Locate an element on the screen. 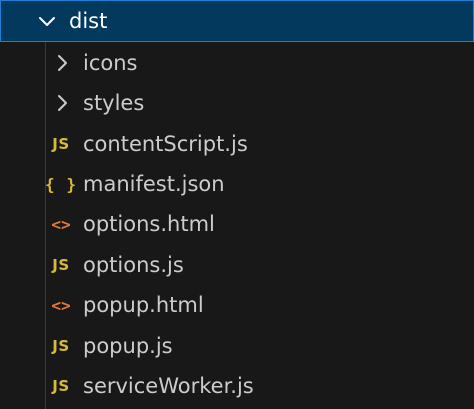 Image resolution: width=474 pixels, height=409 pixels. tree-file-label: popup.js is located at coordinates (128, 346).